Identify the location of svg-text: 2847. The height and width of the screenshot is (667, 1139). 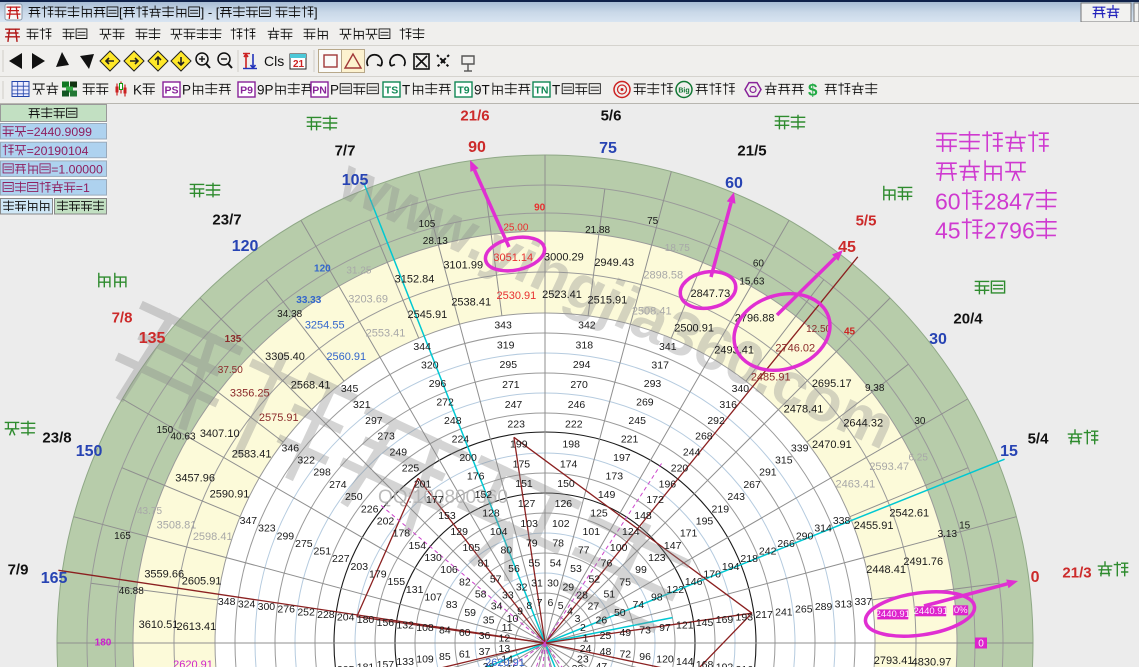
(1009, 201).